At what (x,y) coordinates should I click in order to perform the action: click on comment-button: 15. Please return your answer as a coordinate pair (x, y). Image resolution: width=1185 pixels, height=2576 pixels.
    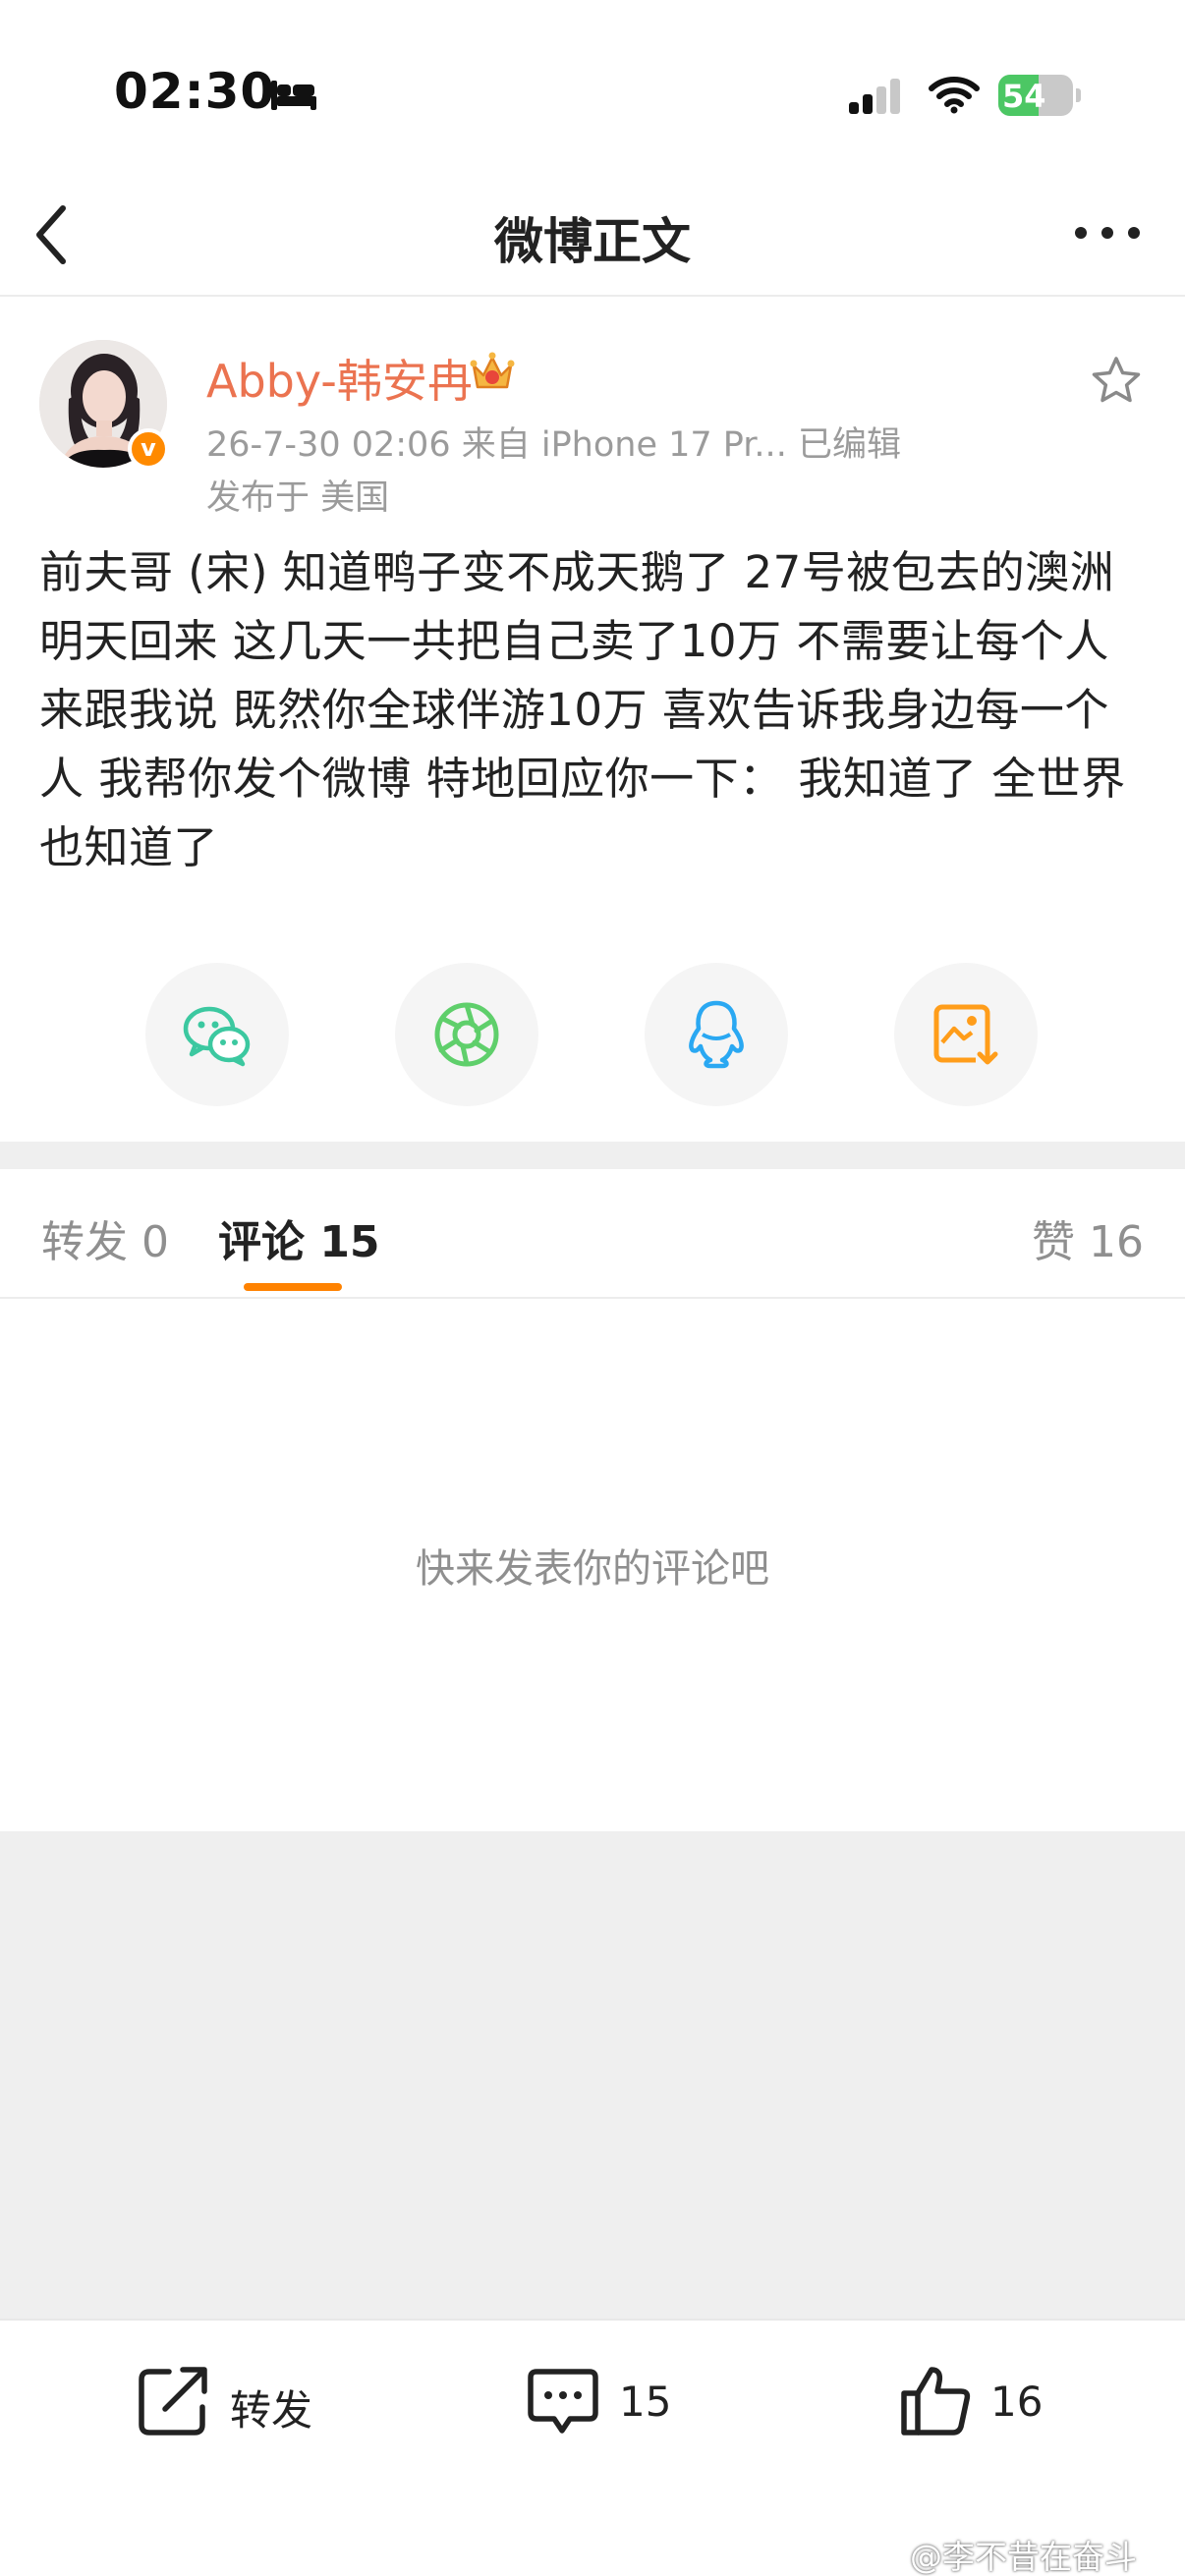
    Looking at the image, I should click on (604, 2406).